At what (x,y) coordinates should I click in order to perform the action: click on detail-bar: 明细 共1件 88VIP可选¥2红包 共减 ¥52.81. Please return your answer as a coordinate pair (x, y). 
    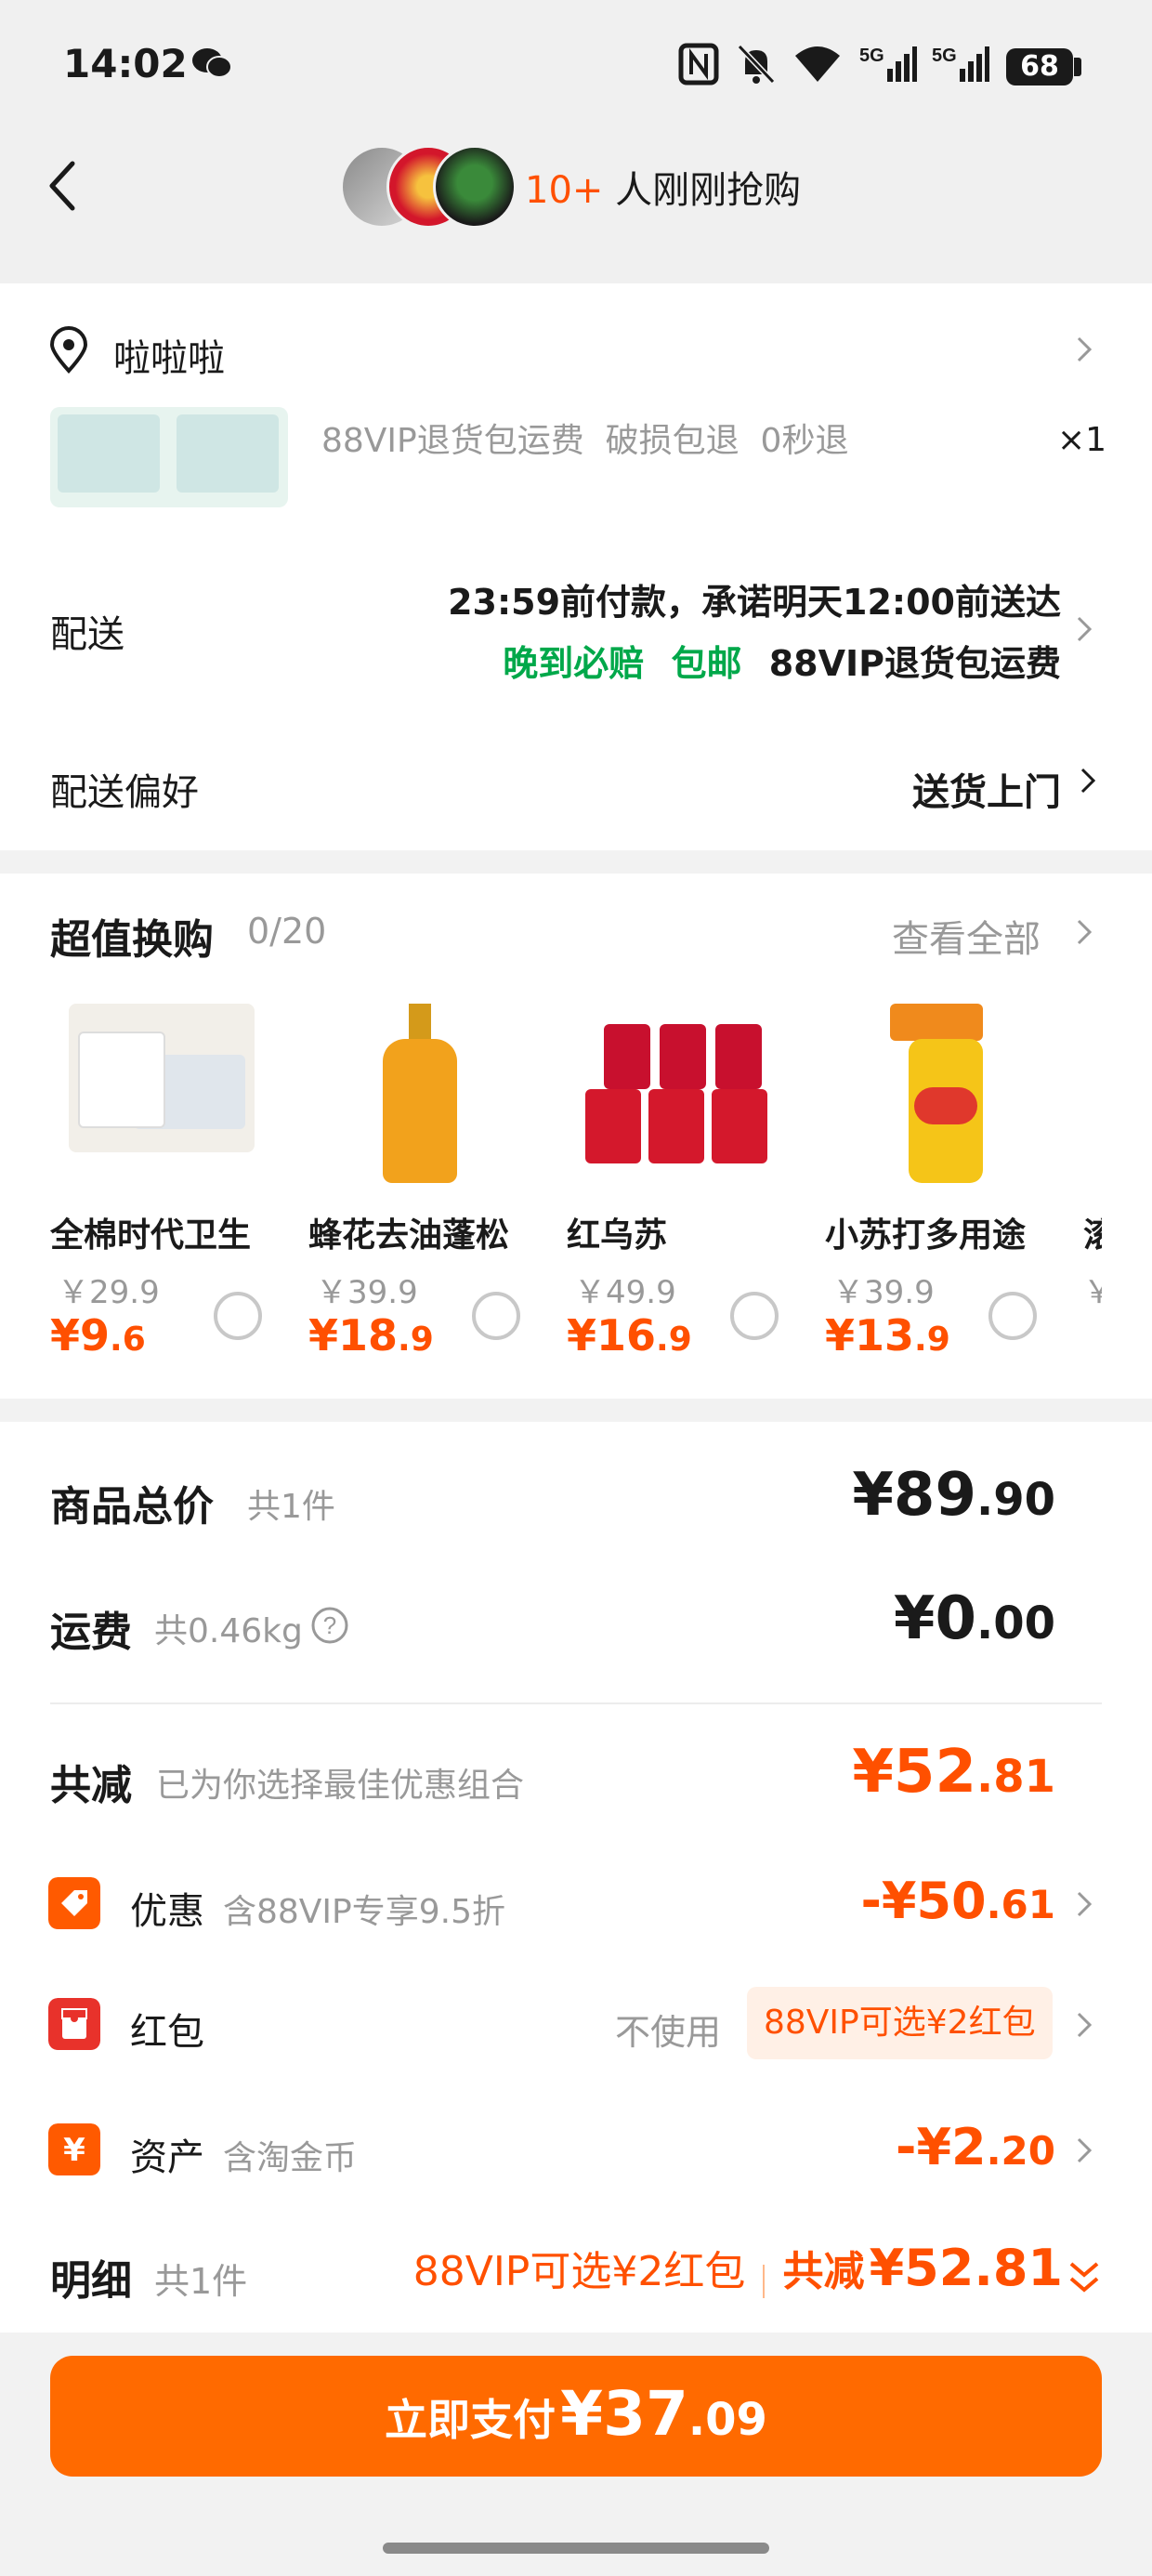
    Looking at the image, I should click on (576, 2276).